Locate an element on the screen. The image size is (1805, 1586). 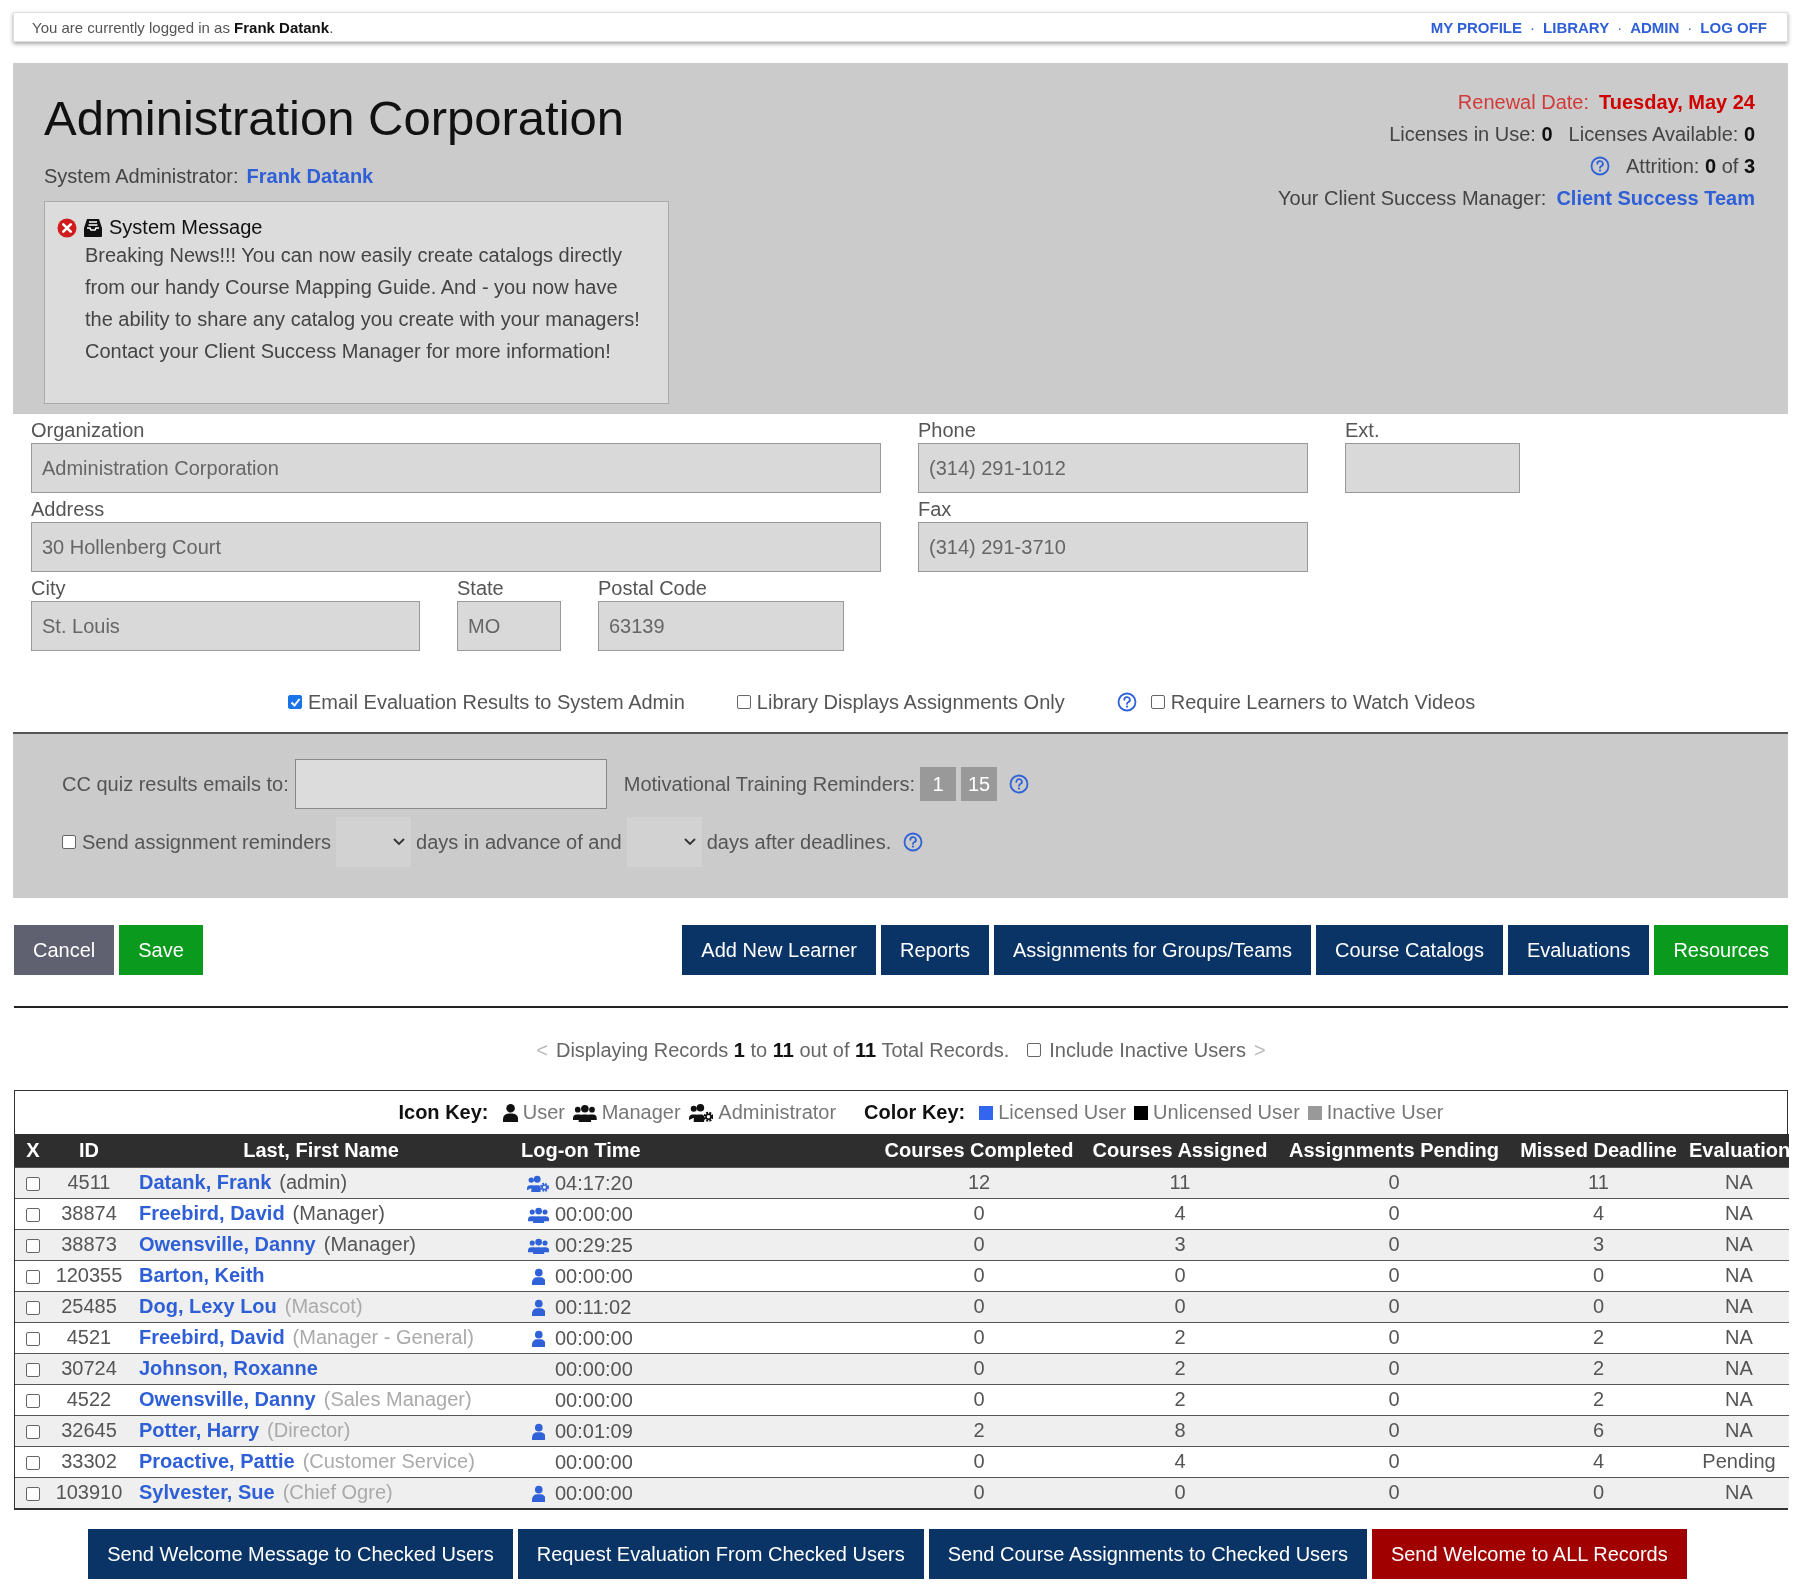
inbox-icon is located at coordinates (93, 227).